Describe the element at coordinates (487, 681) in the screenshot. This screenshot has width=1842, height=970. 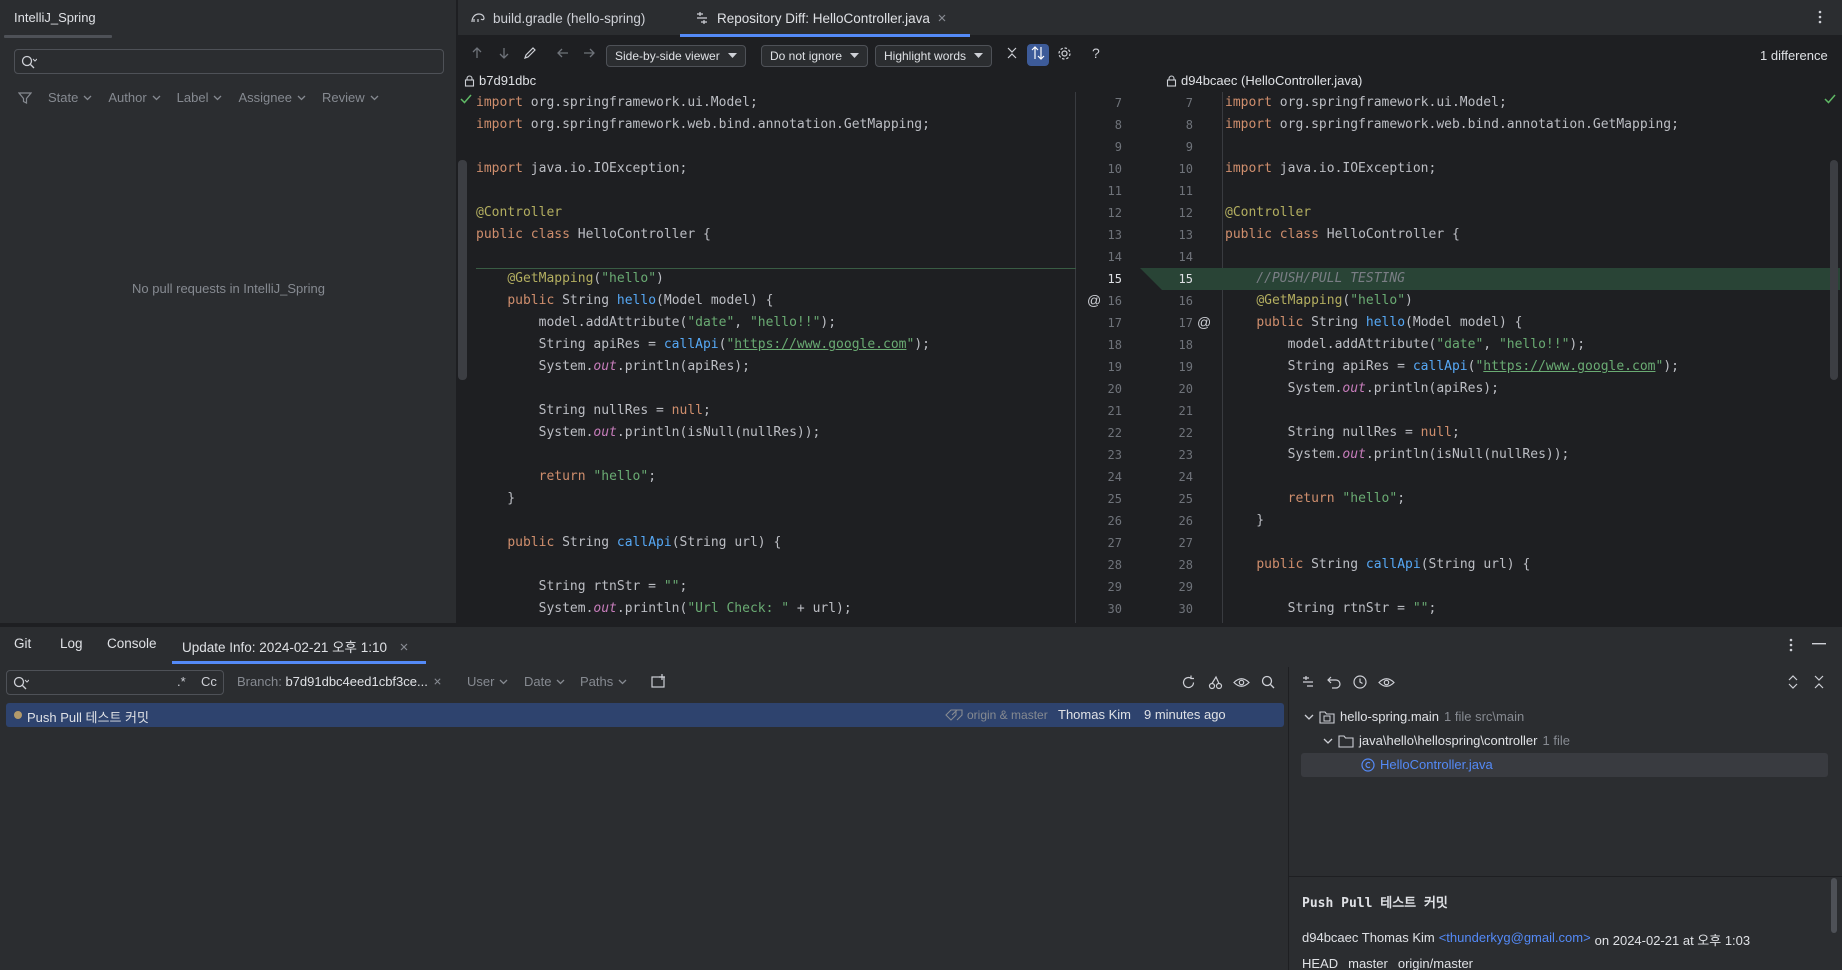
I see `user-filter: User` at that location.